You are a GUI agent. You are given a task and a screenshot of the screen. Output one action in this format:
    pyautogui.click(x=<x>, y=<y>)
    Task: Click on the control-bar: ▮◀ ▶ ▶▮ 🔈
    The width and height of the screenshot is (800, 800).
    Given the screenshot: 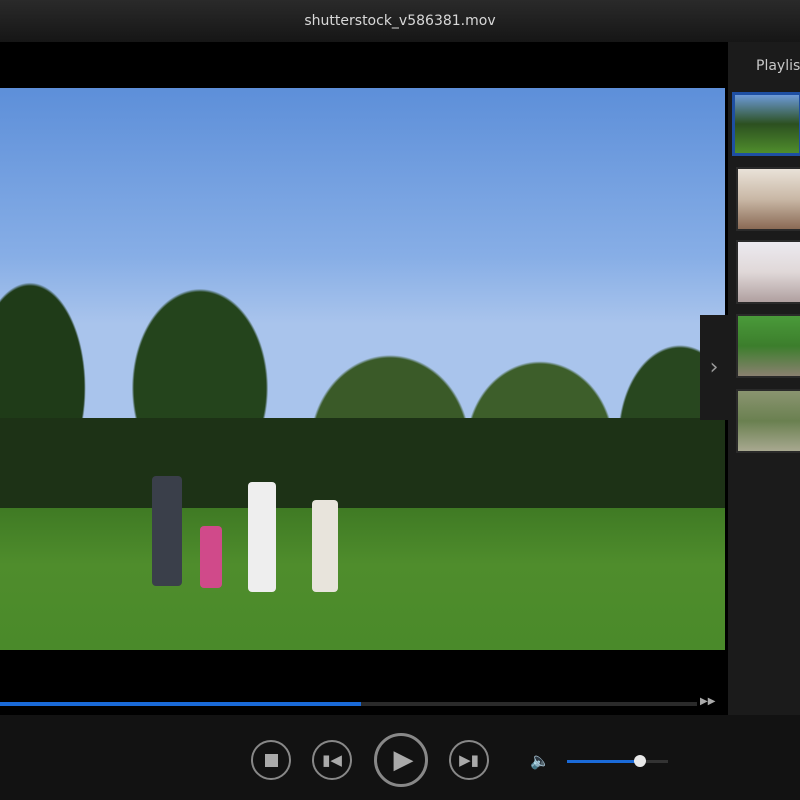 What is the action you would take?
    pyautogui.click(x=400, y=757)
    